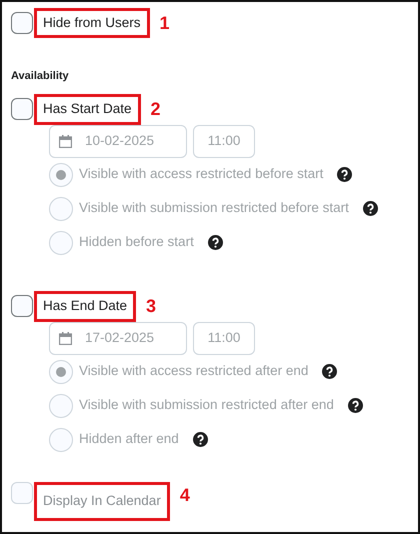 The height and width of the screenshot is (534, 420). I want to click on checkbox-label: Hide from Users, so click(92, 23).